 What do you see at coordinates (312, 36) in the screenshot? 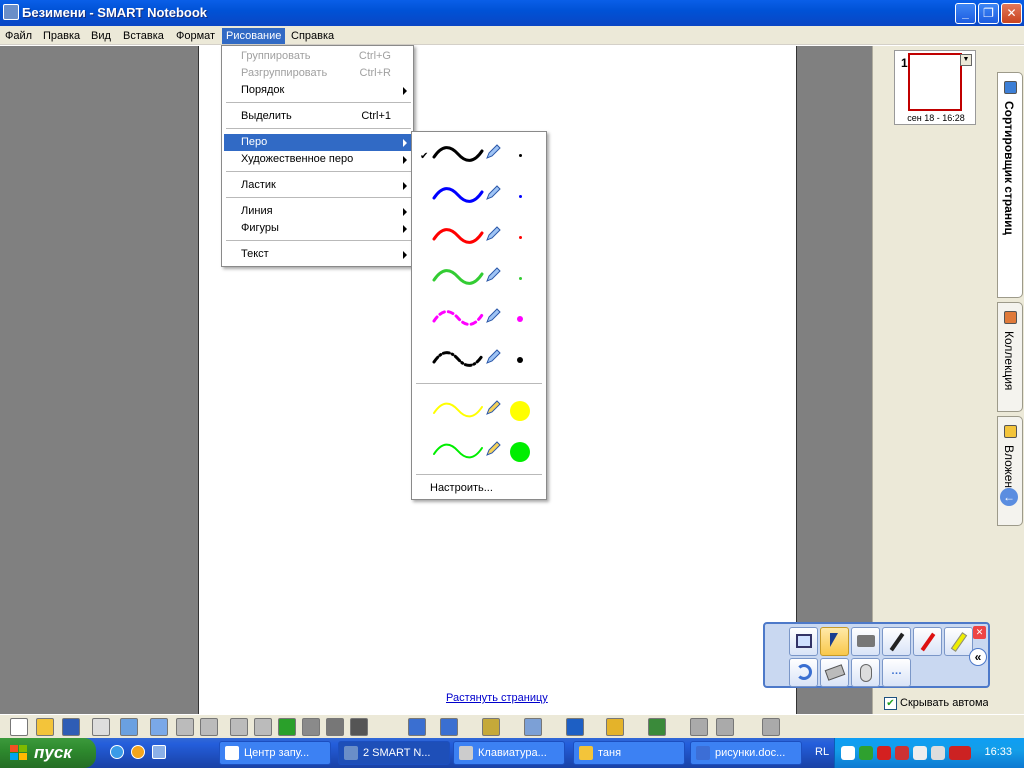
I see `menu-help: Справка` at bounding box center [312, 36].